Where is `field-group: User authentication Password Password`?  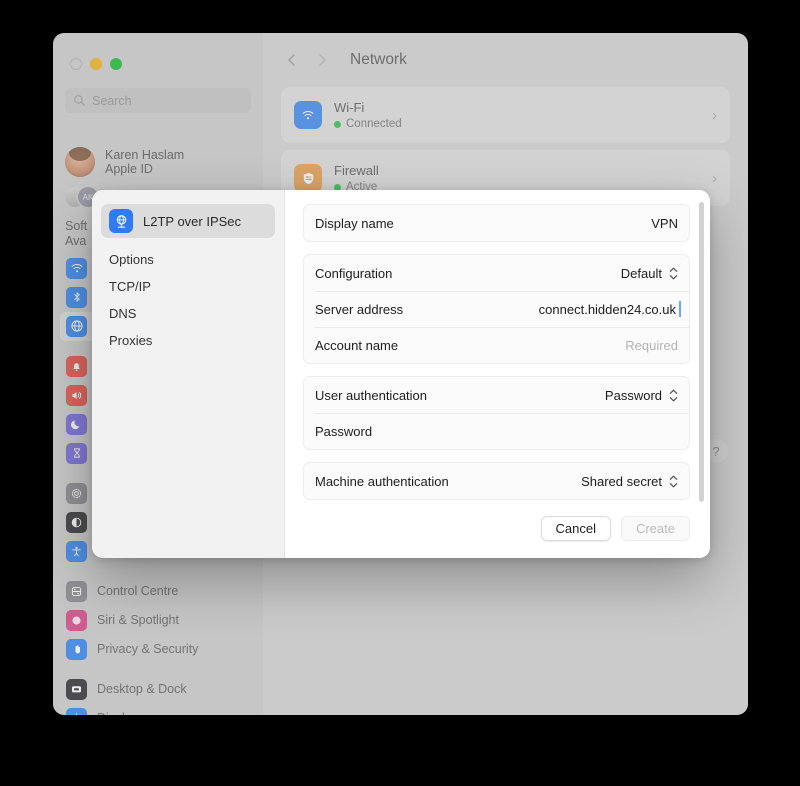 field-group: User authentication Password Password is located at coordinates (496, 413).